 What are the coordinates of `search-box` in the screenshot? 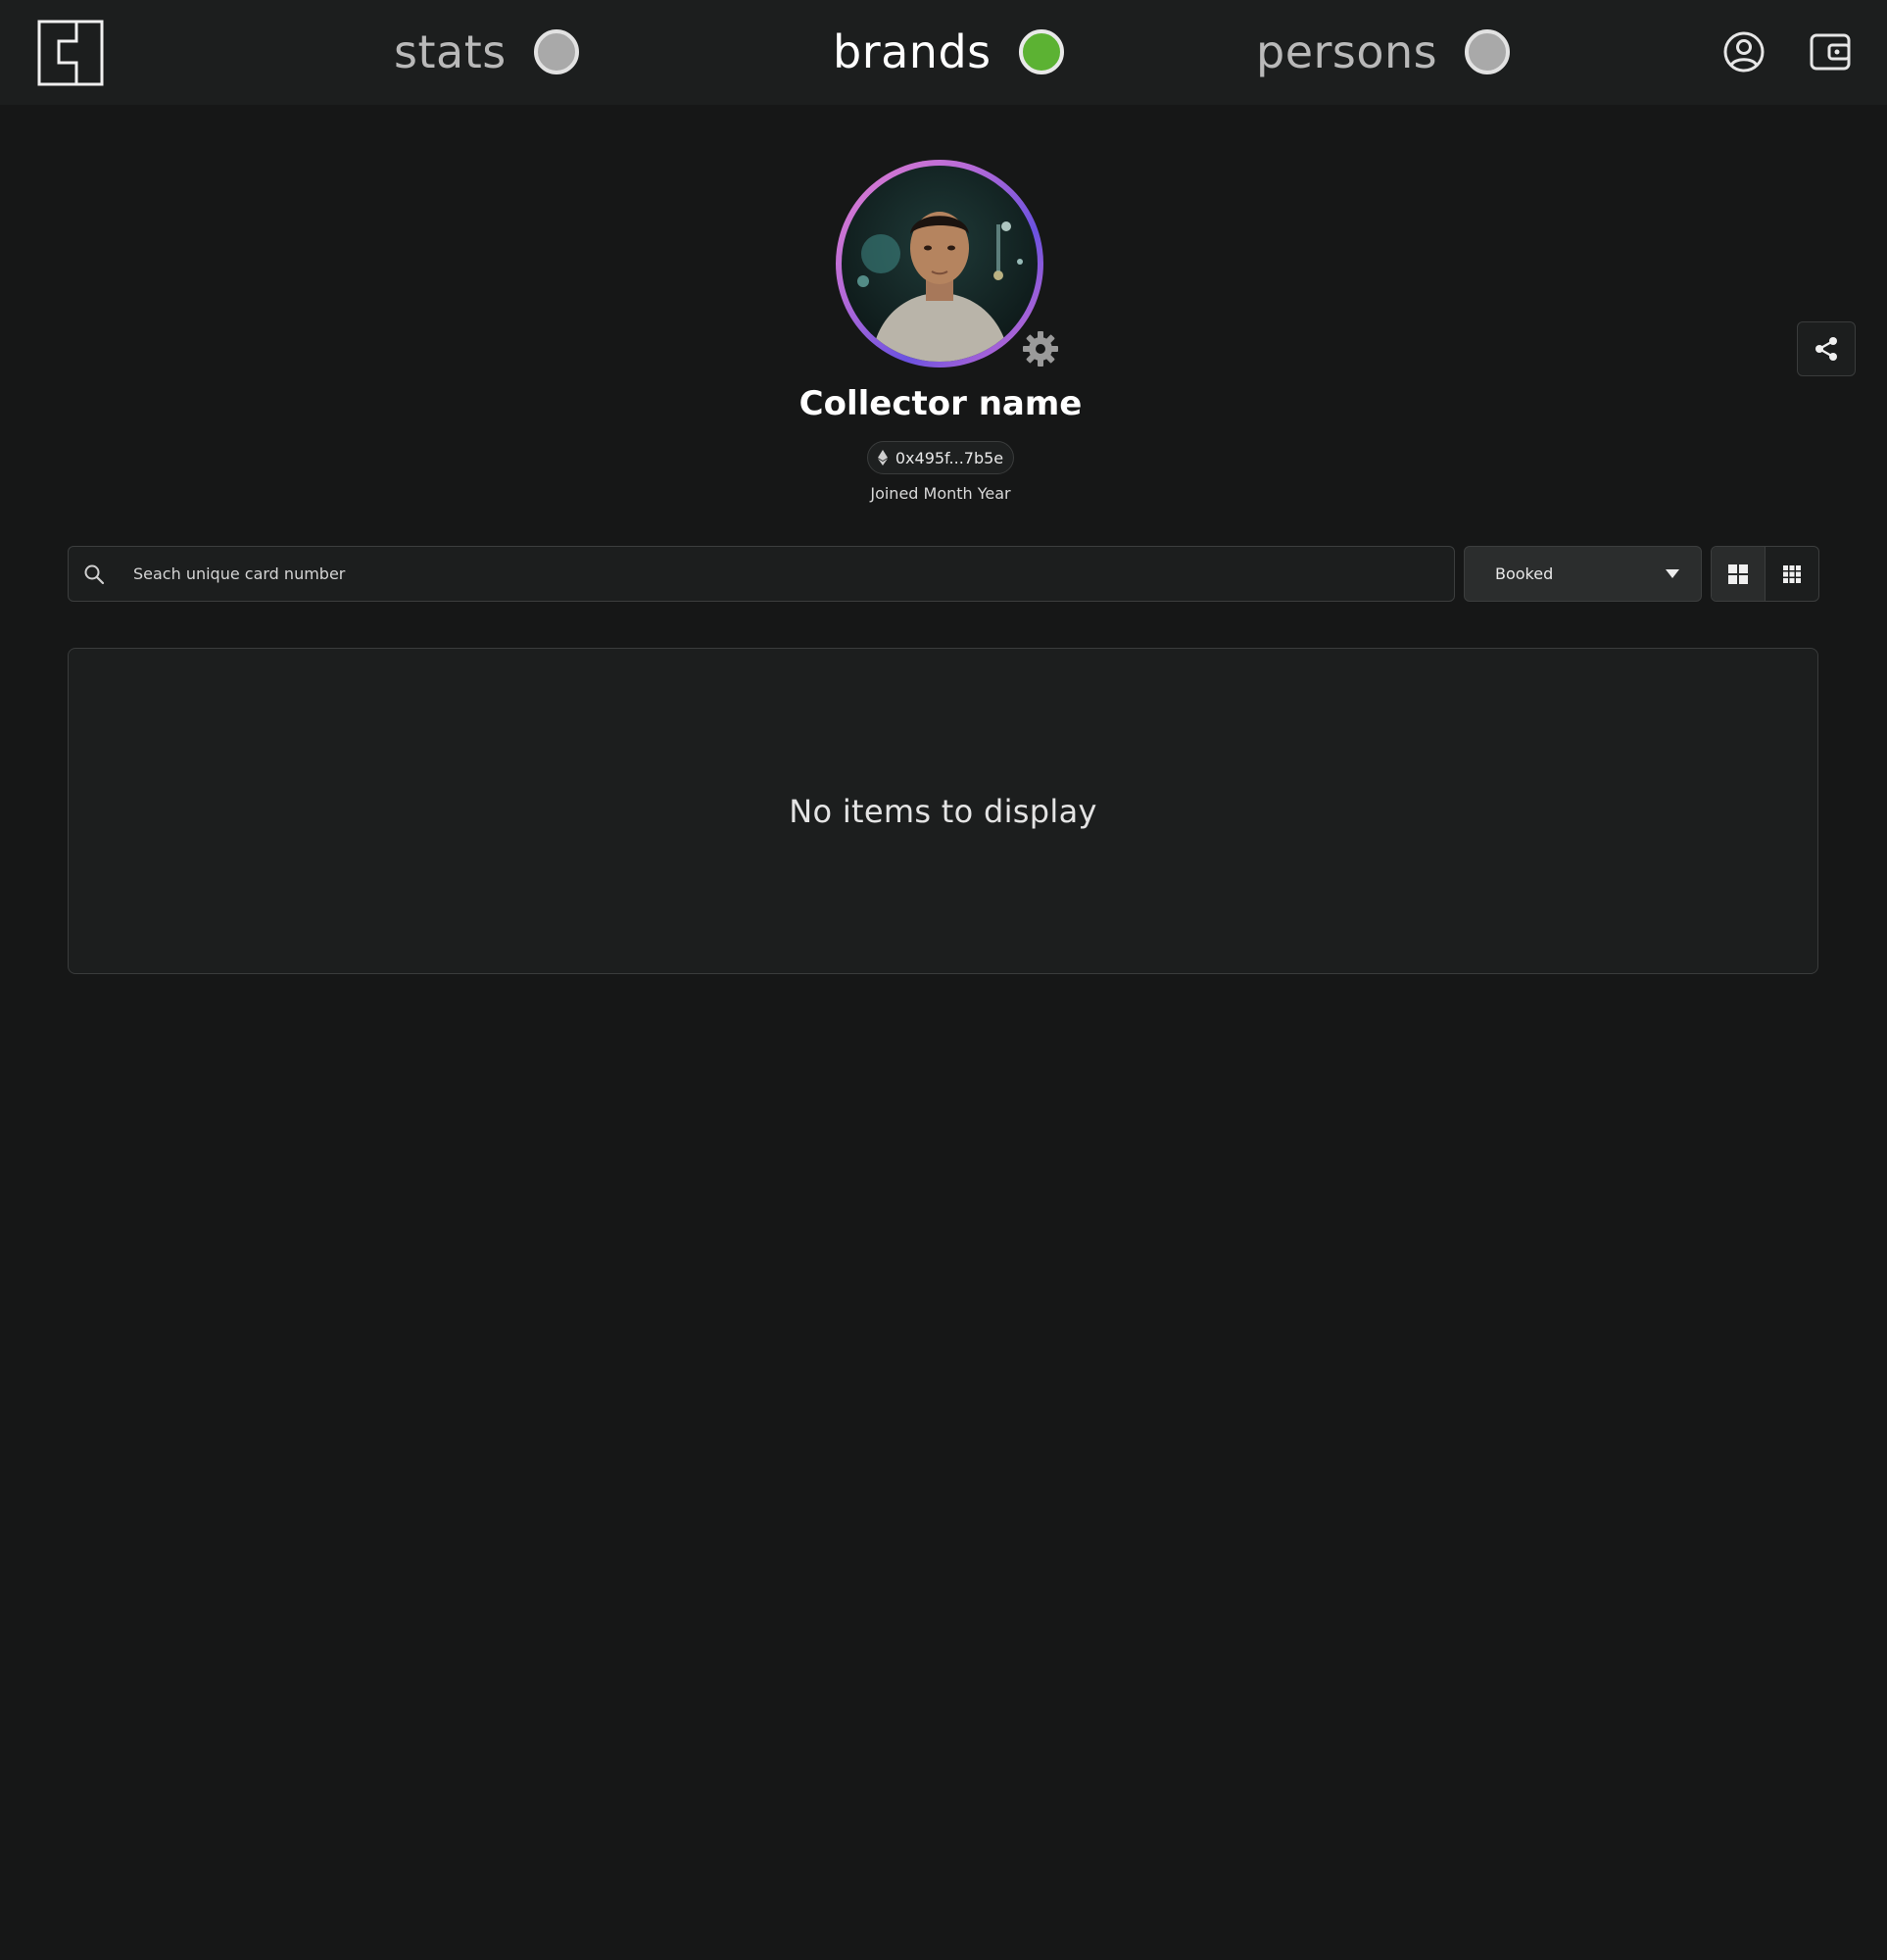 It's located at (761, 574).